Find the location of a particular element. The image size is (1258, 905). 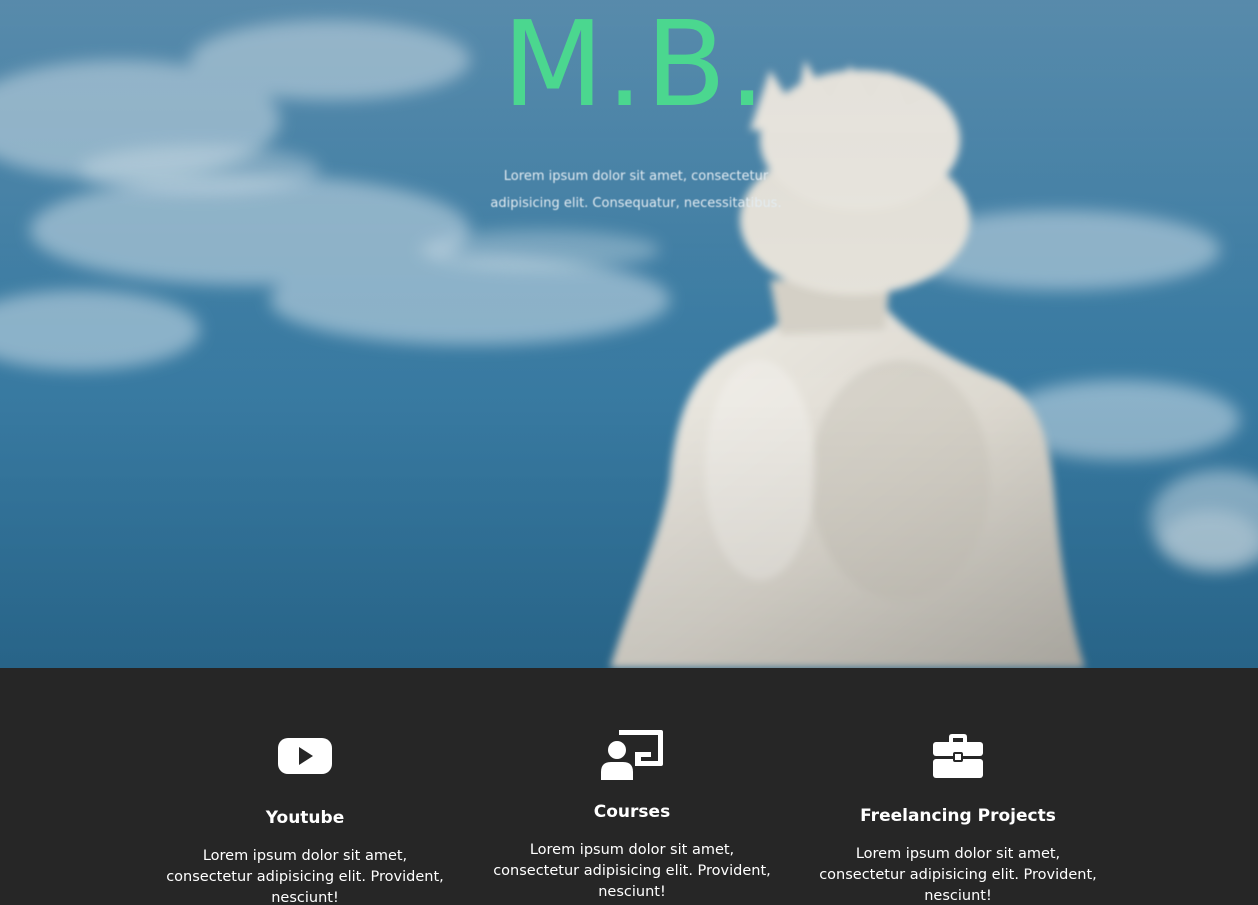

feature-title: Freelancing Projects is located at coordinates (958, 816).